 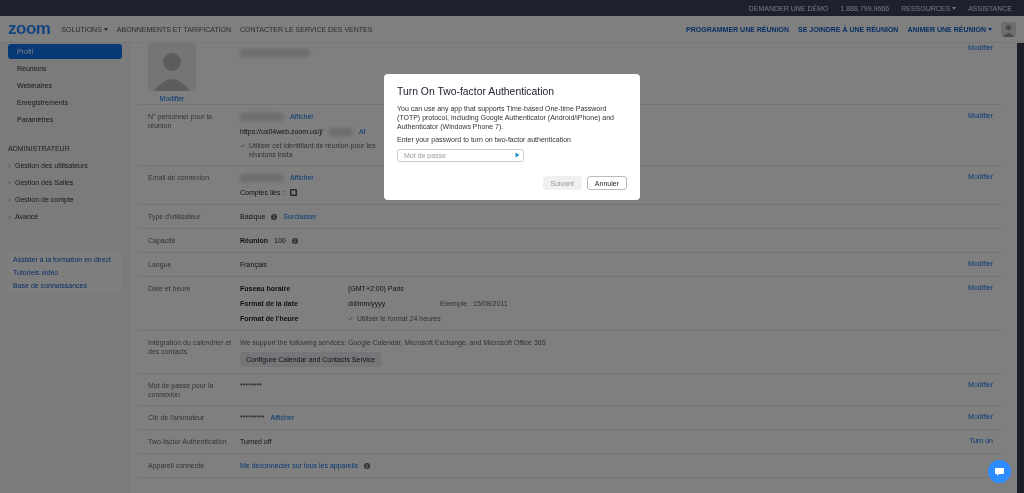 What do you see at coordinates (294, 192) in the screenshot?
I see `account-icon` at bounding box center [294, 192].